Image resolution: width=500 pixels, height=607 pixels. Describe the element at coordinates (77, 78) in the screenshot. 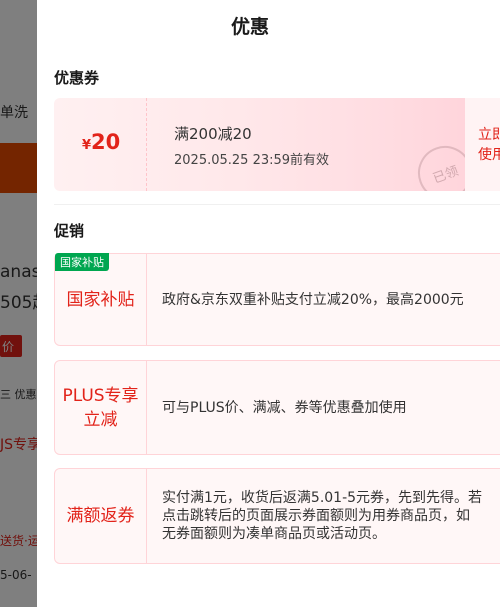

I see `coupon-section-label: 优惠券` at that location.